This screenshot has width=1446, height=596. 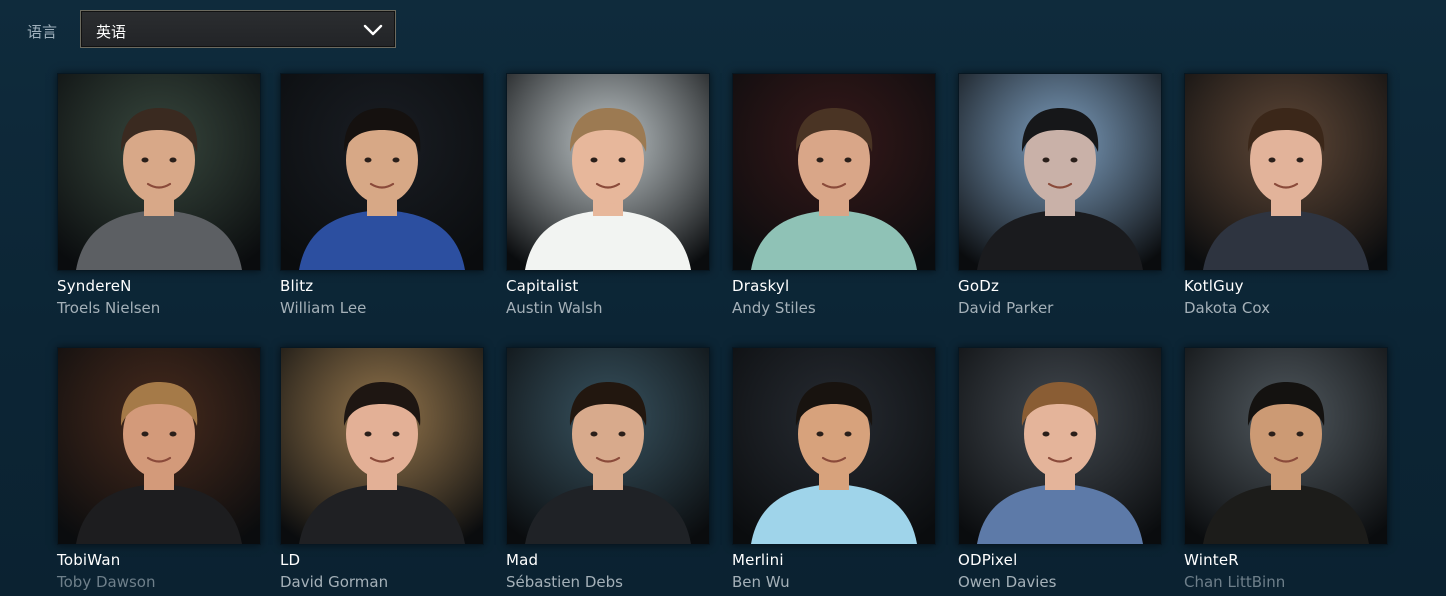 I want to click on caster-real-name: Sébastien Debs, so click(x=564, y=582).